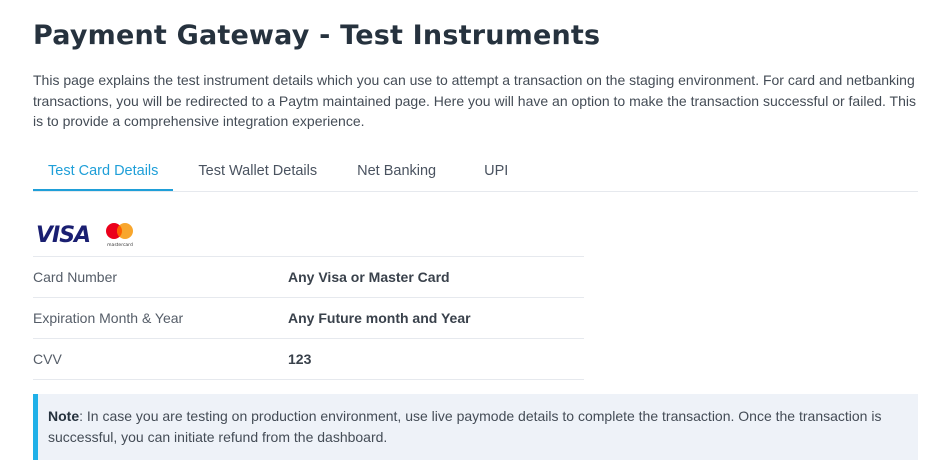 The height and width of the screenshot is (465, 929). What do you see at coordinates (108, 317) in the screenshot?
I see `row-label: Expiration Month & Year` at bounding box center [108, 317].